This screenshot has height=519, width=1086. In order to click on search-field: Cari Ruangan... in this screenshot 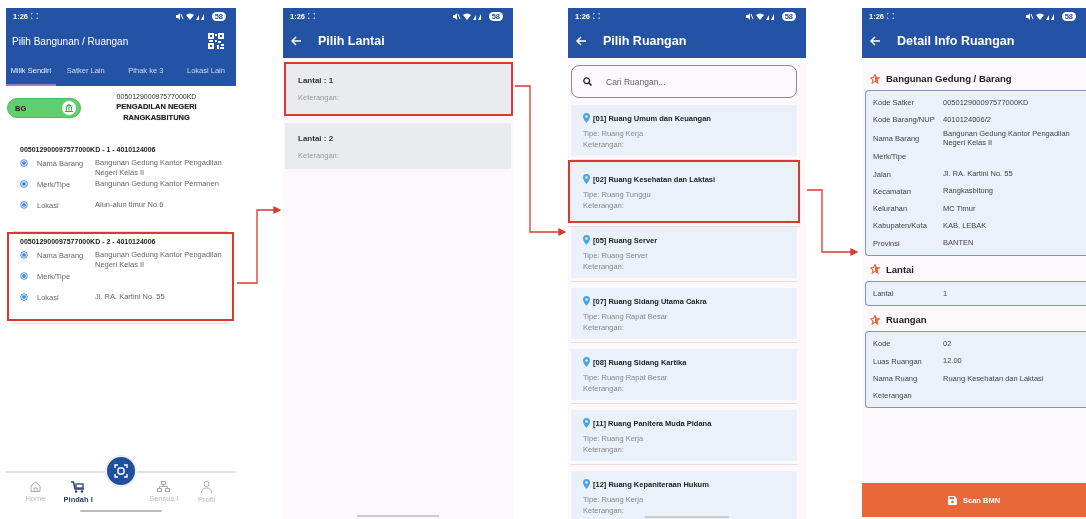, I will do `click(684, 81)`.